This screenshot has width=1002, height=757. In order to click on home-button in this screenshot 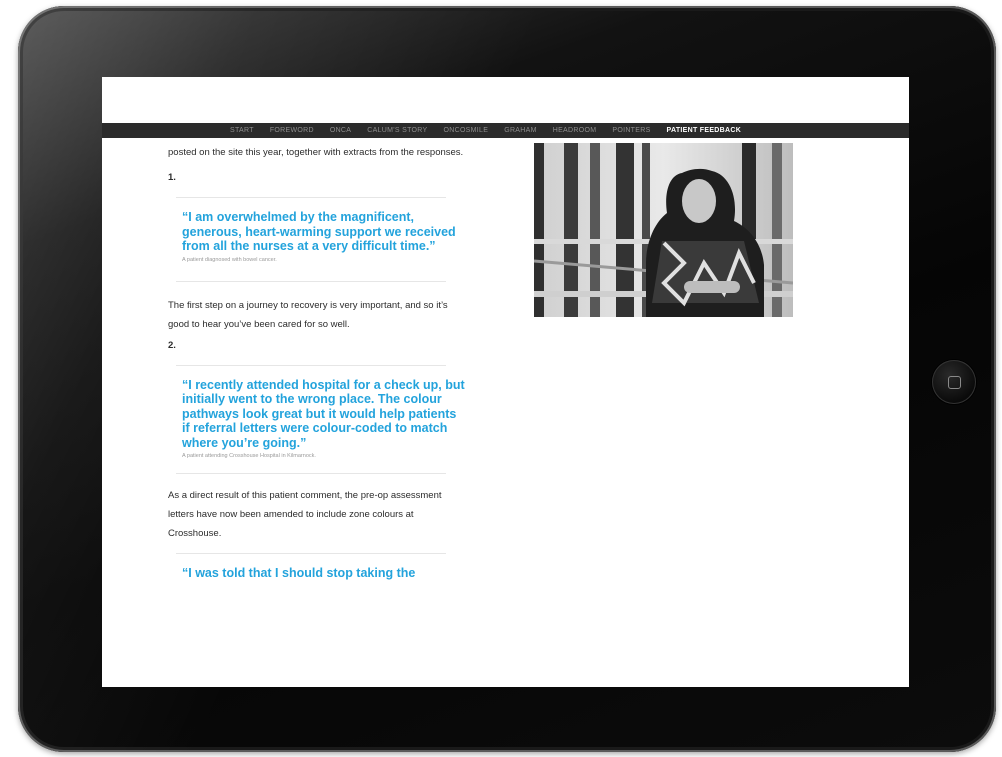, I will do `click(954, 382)`.